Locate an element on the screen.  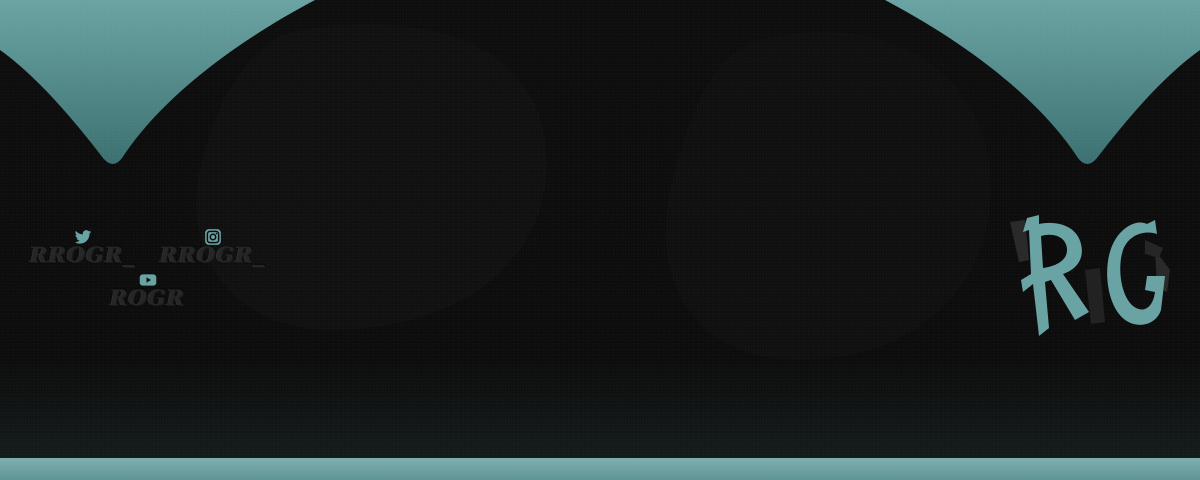
rg-logo is located at coordinates (1090, 275).